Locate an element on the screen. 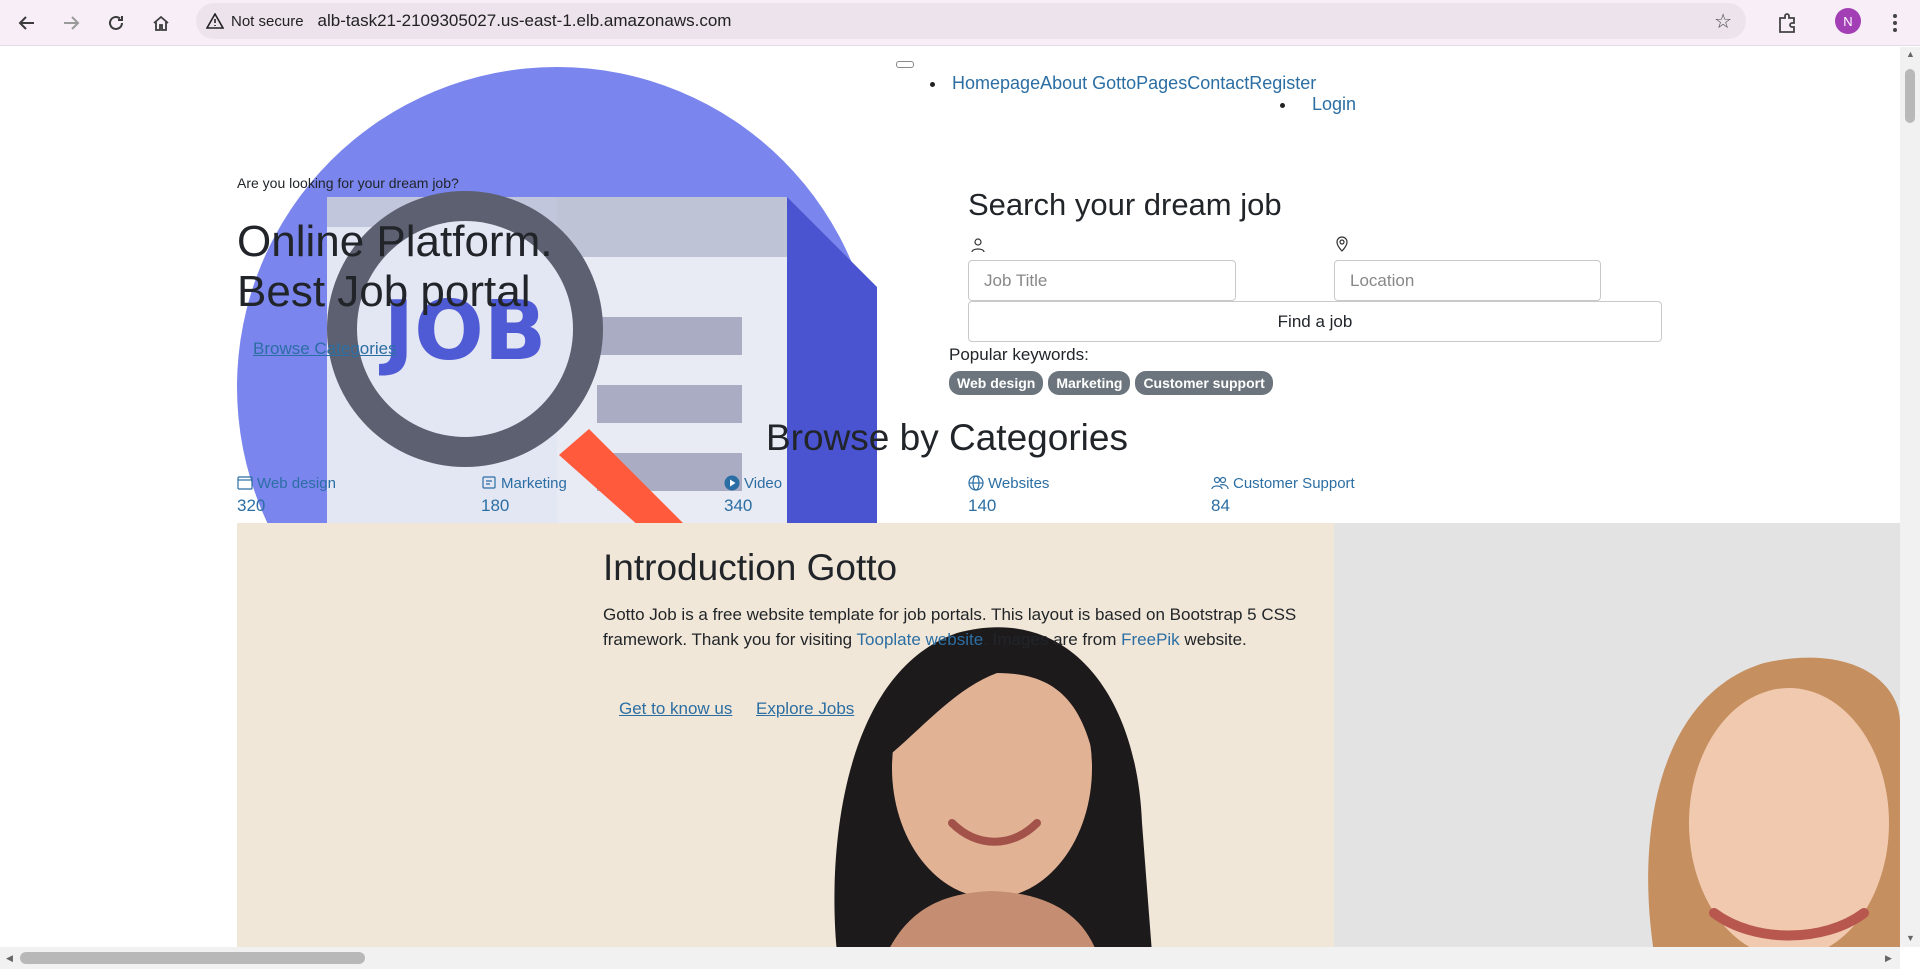  horizontal-scrollbar: ◀ ▶ is located at coordinates (950, 958).